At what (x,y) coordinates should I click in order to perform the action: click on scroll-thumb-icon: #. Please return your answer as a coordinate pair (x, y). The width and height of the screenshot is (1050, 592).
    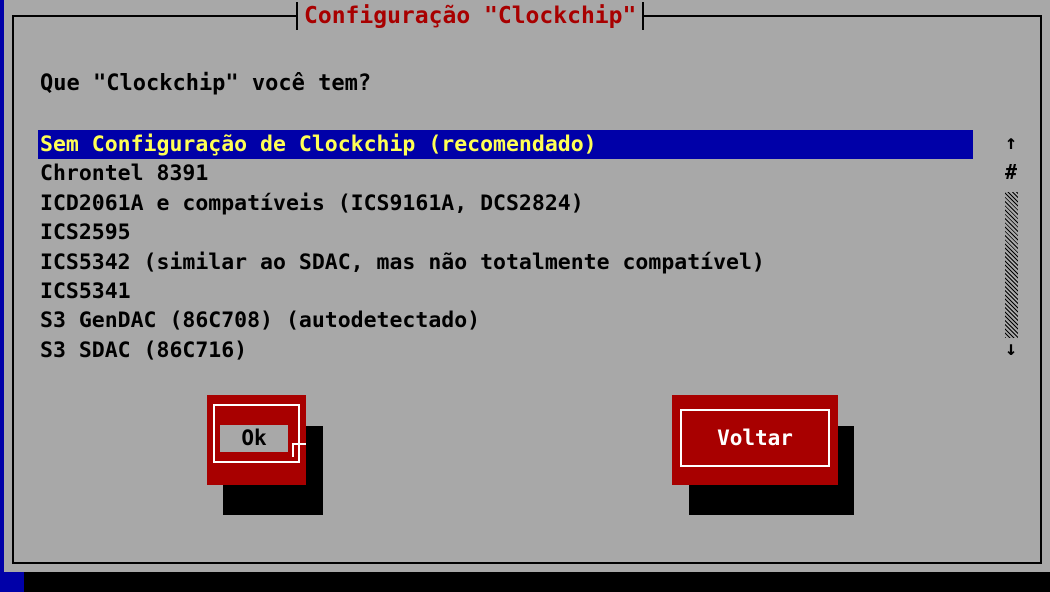
    Looking at the image, I should click on (1011, 172).